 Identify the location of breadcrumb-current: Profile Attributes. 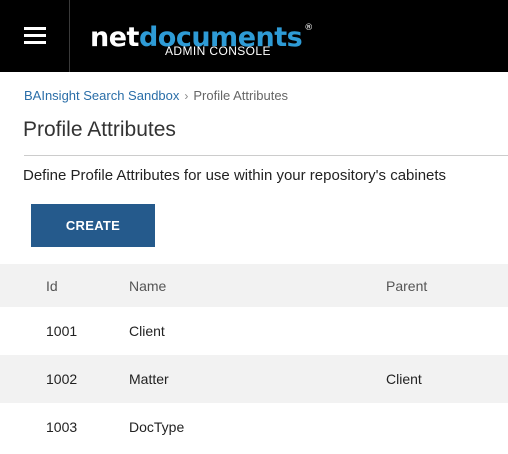
(241, 95).